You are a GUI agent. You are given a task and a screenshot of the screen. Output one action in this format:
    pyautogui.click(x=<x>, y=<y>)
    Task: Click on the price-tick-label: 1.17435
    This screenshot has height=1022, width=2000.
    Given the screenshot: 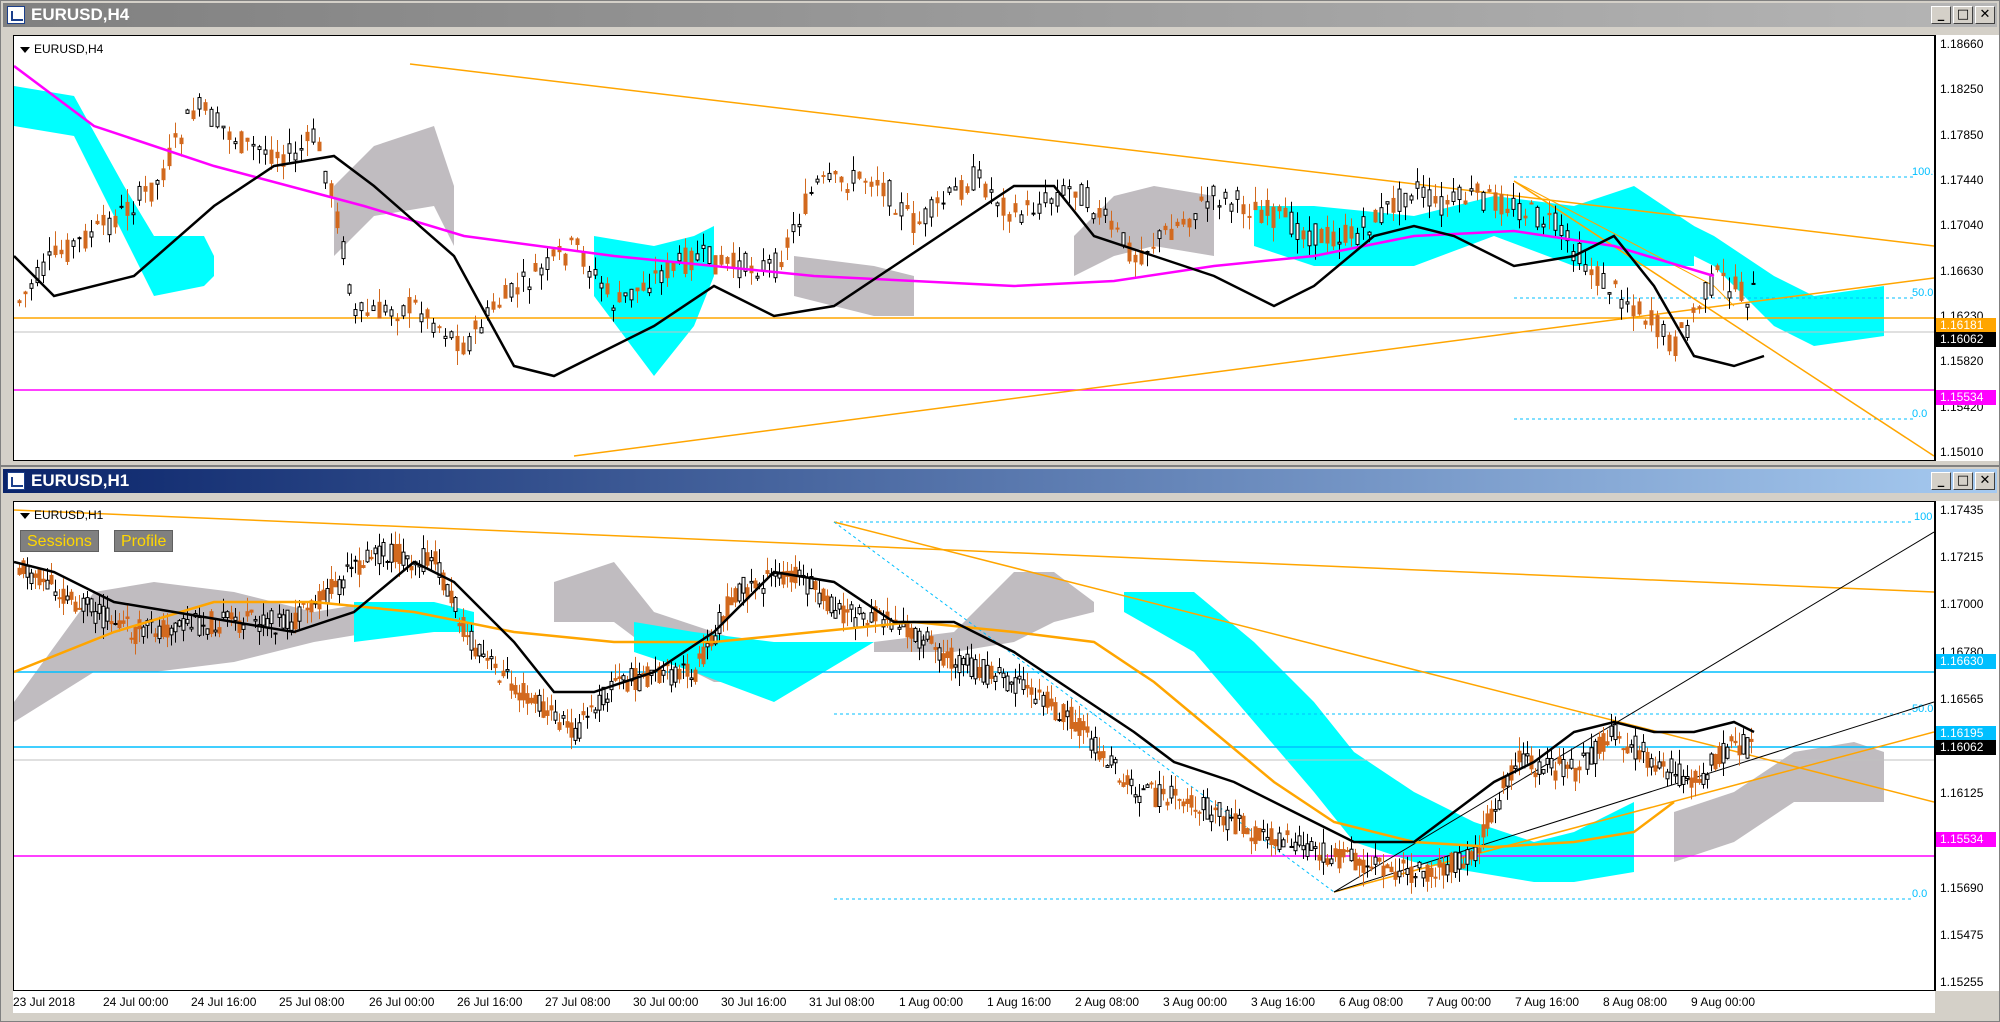 What is the action you would take?
    pyautogui.click(x=1962, y=510)
    